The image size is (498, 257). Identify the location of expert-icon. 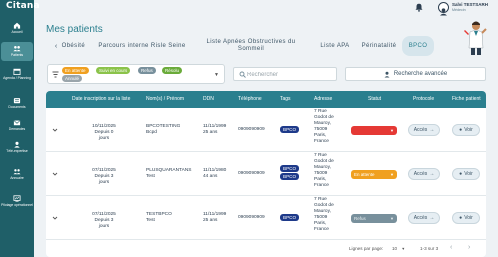
(17, 144).